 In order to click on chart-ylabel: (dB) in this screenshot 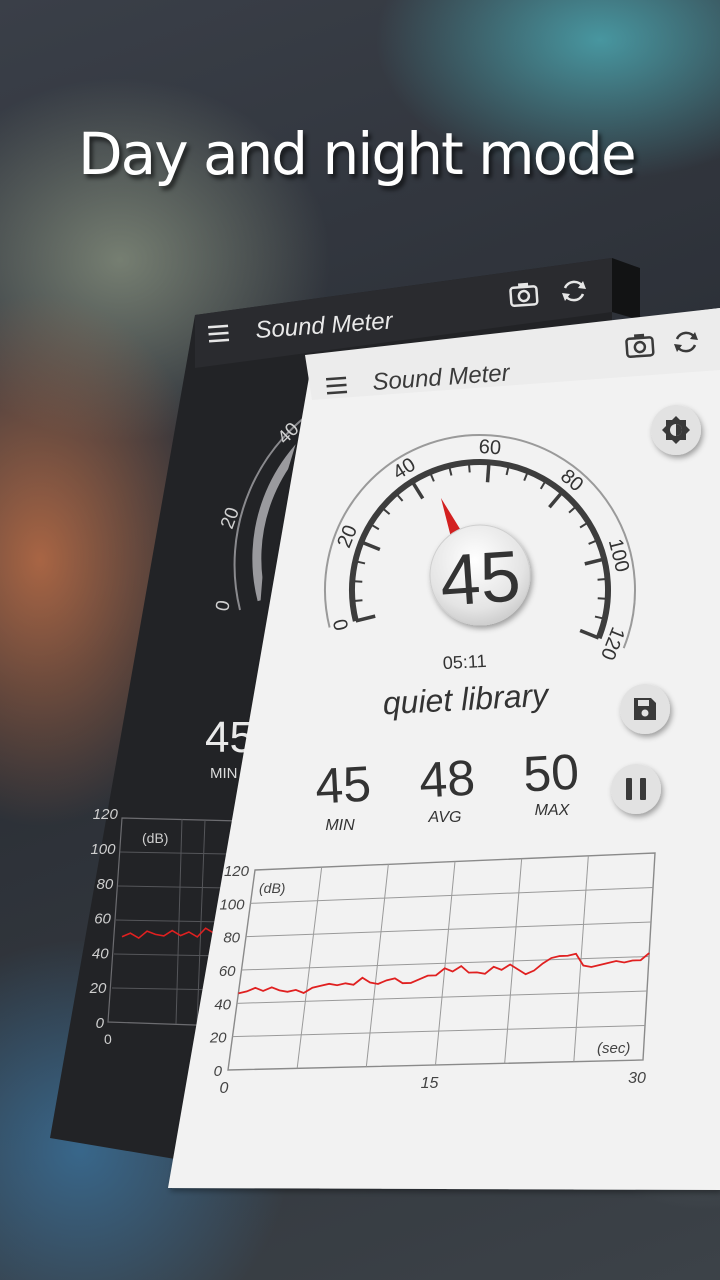, I will do `click(272, 888)`.